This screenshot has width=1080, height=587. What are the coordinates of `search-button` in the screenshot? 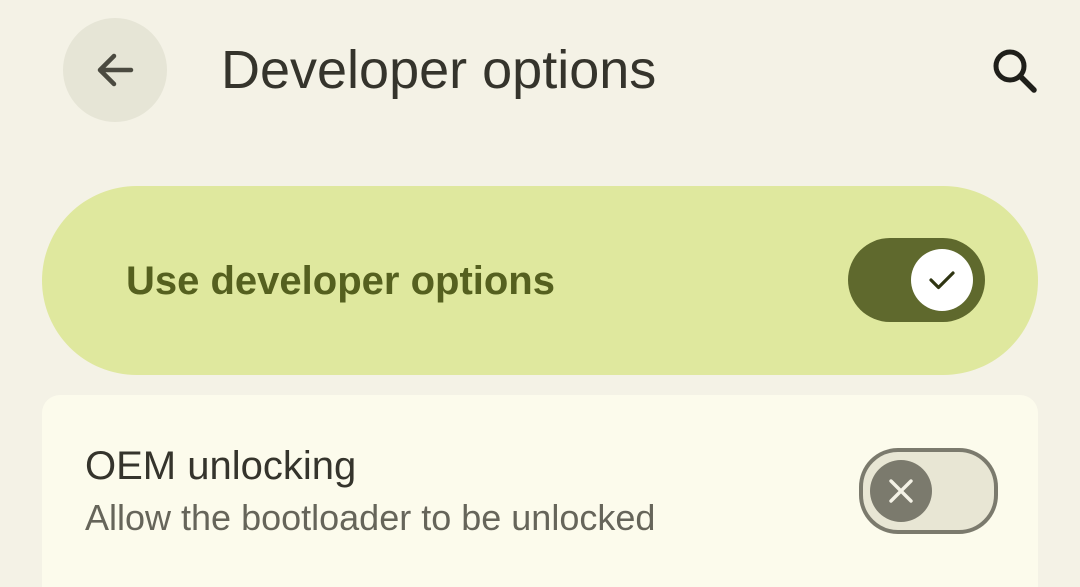 It's located at (1015, 71).